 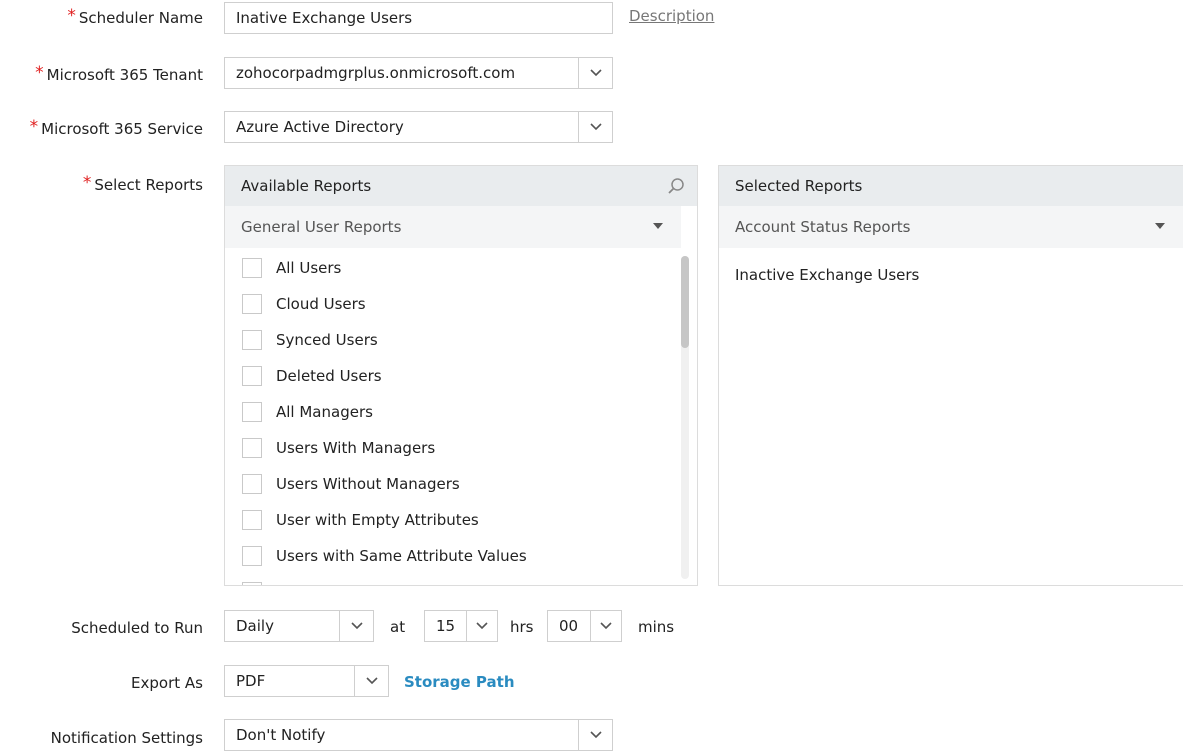 I want to click on scheduler-name-text, so click(x=418, y=18).